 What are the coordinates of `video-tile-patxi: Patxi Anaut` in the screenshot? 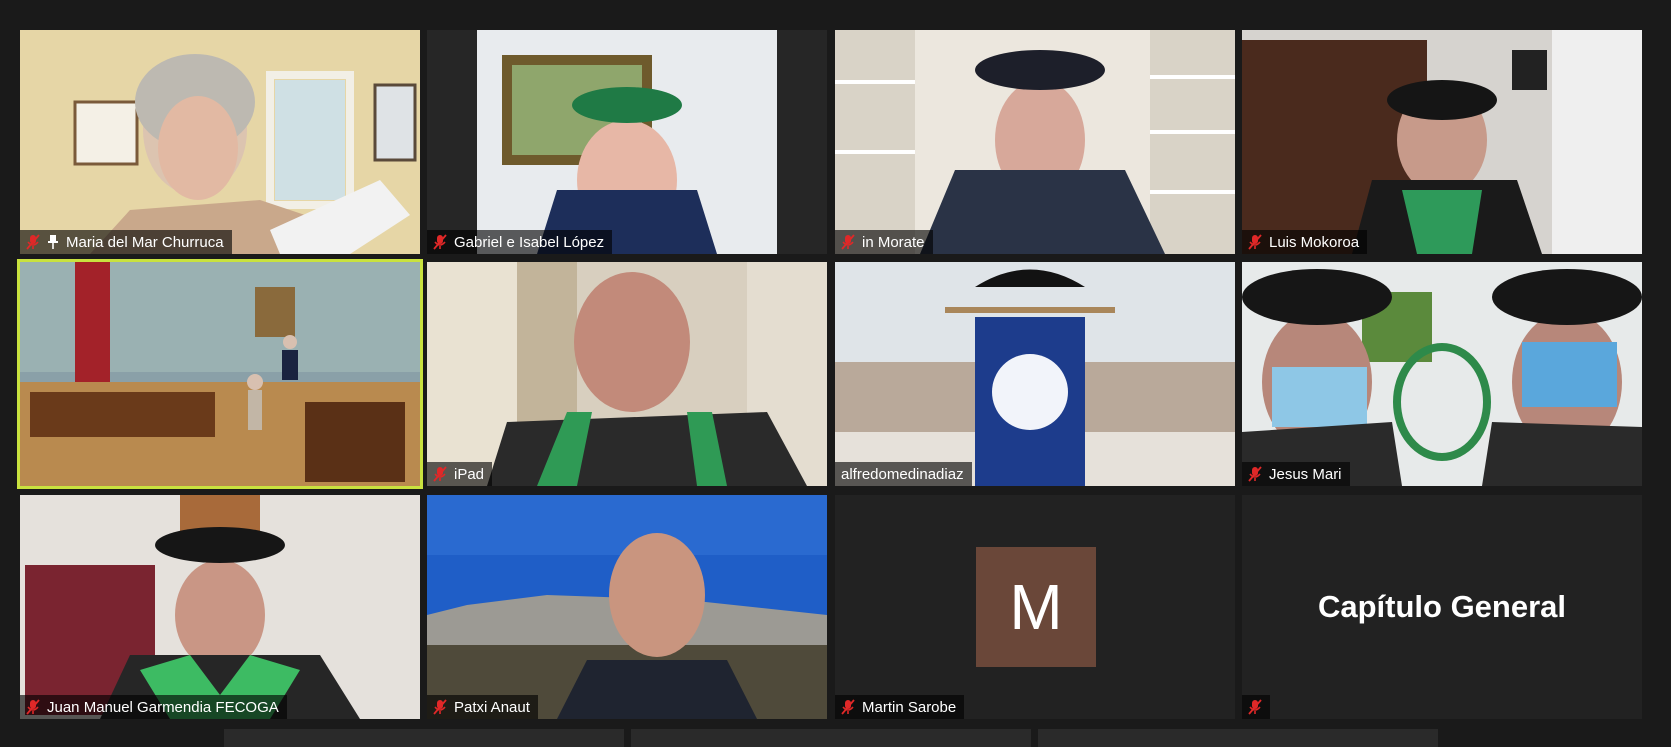 It's located at (627, 607).